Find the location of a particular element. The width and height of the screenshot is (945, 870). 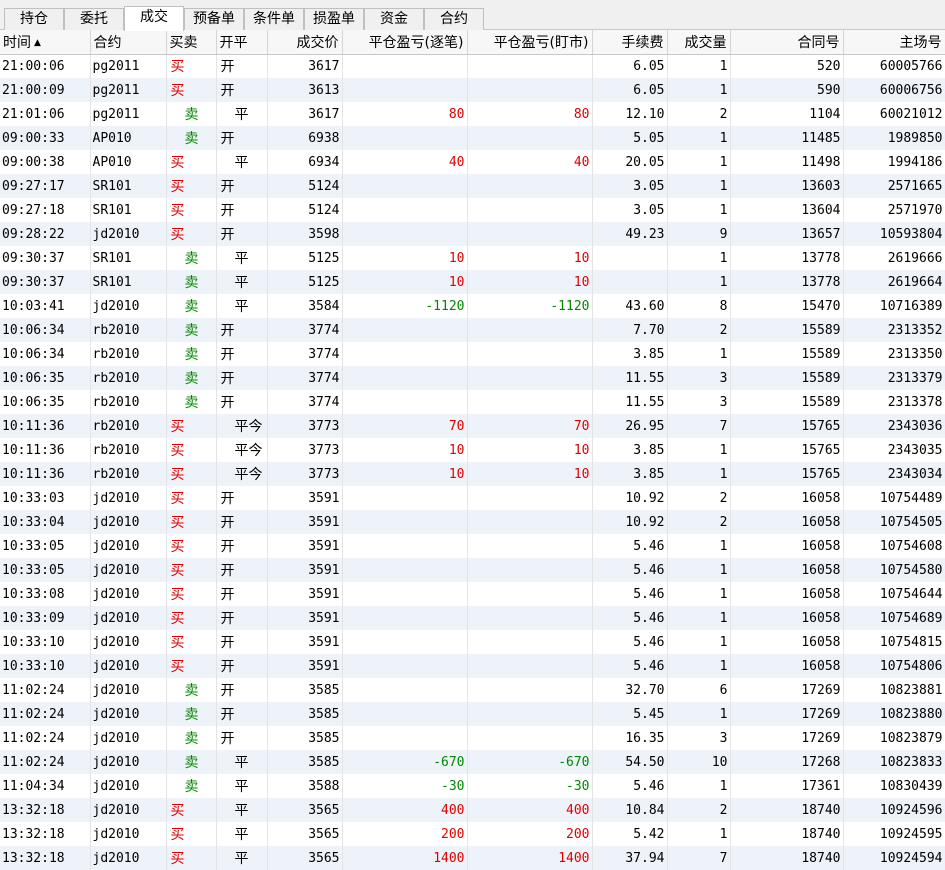

table-row: 10:33:09 jd2010 买开 3591 5.46 1 16058 10754689 is located at coordinates (472, 618).